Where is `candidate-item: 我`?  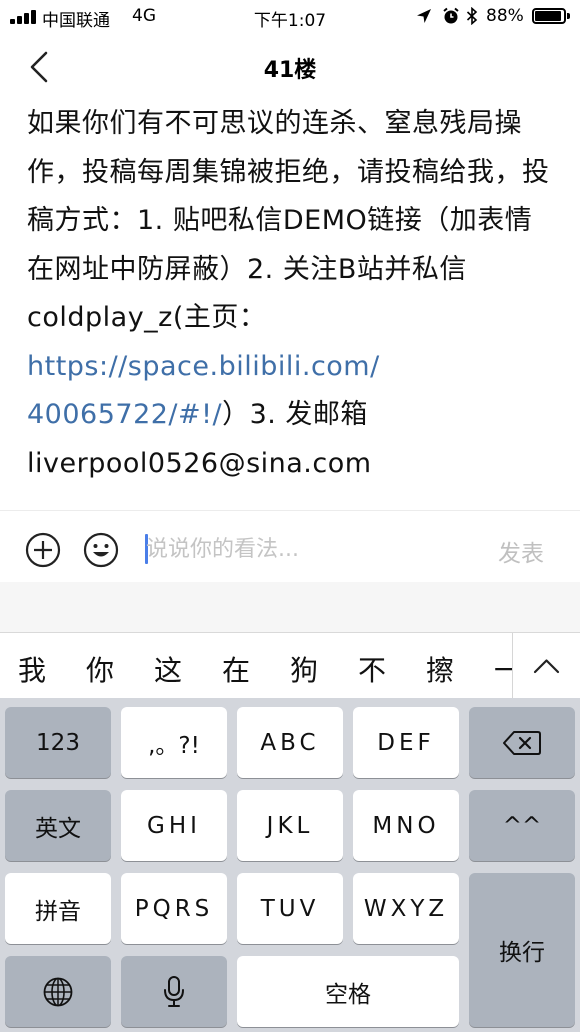
candidate-item: 我 is located at coordinates (32, 669).